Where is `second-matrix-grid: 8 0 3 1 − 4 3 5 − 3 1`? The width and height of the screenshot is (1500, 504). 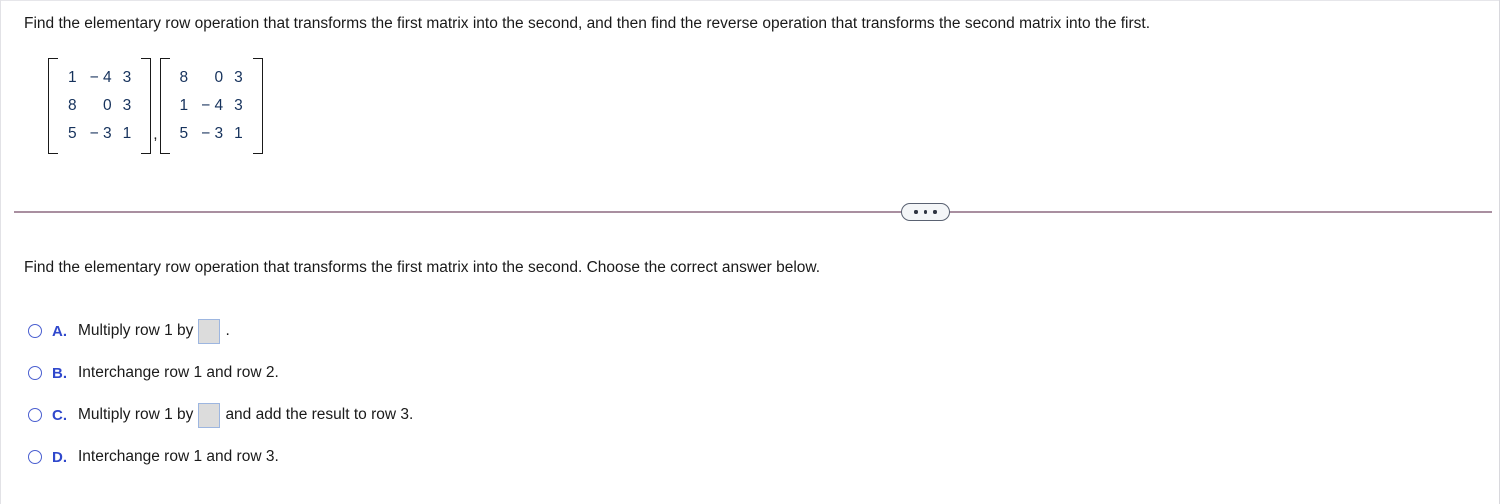
second-matrix-grid: 8 0 3 1 − 4 3 5 − 3 1 is located at coordinates (211, 106).